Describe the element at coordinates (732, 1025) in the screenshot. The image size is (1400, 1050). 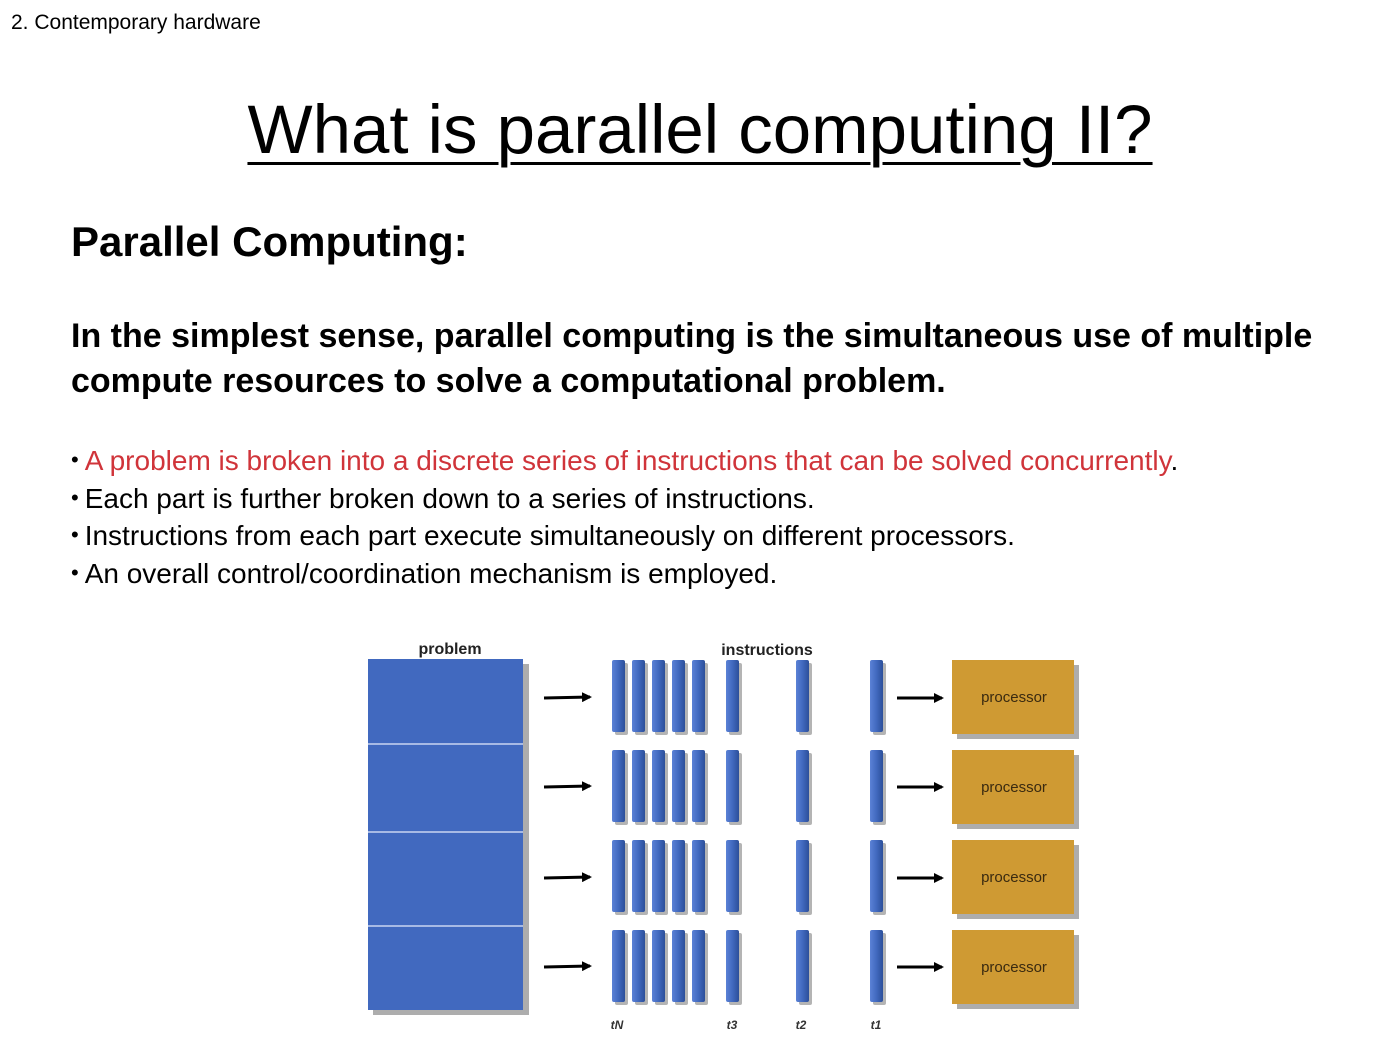
I see `time-label: t3` at that location.